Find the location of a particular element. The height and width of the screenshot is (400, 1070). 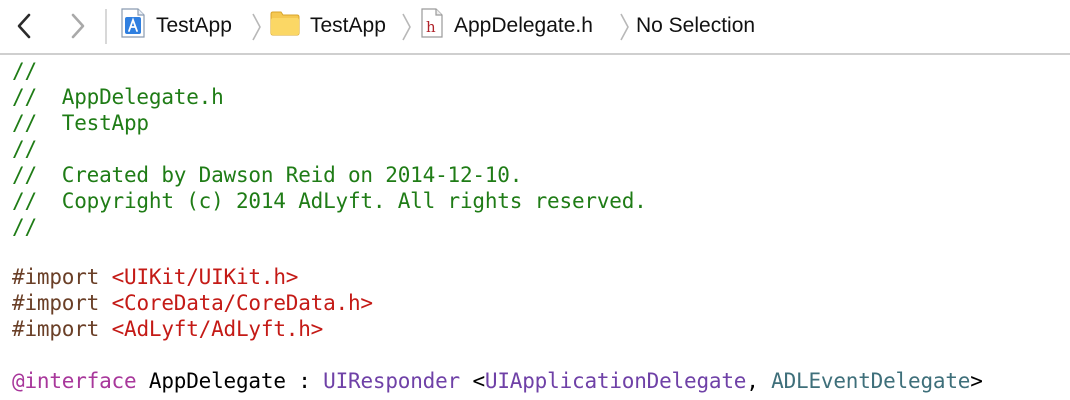

protocol-name: UIApplicationDelegate is located at coordinates (615, 381).